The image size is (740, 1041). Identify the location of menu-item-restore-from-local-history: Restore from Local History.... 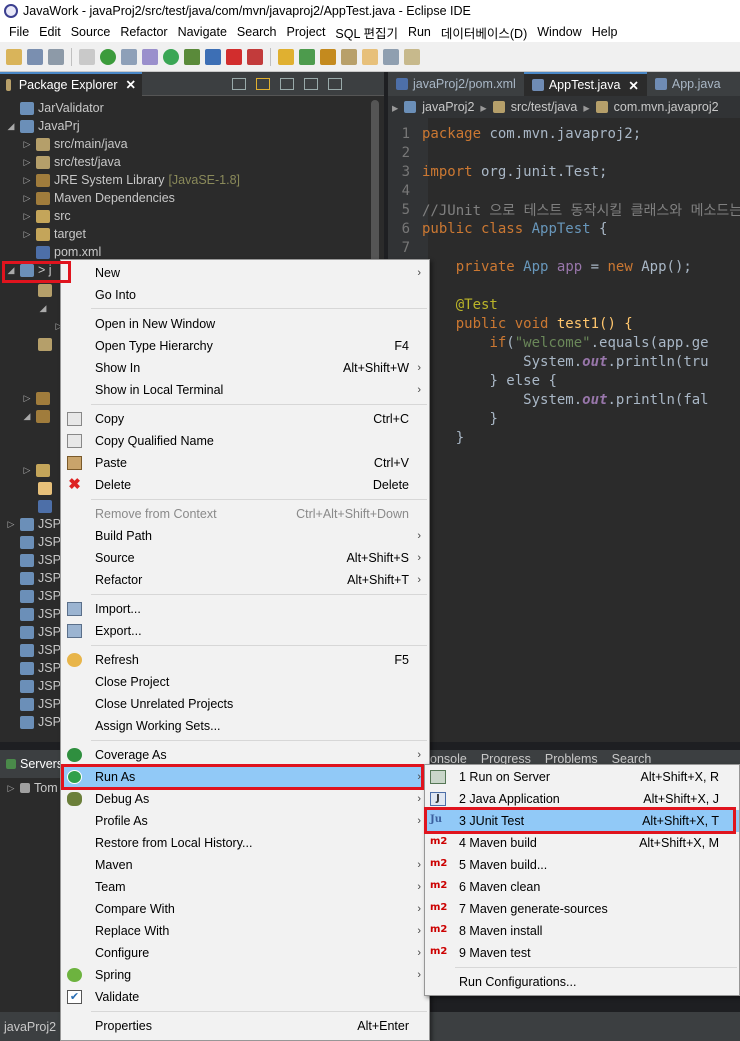
(245, 843).